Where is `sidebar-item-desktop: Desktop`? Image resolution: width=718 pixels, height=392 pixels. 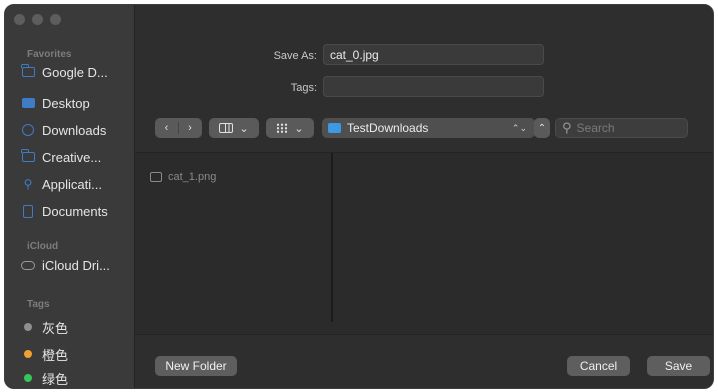 sidebar-item-desktop: Desktop is located at coordinates (55, 103).